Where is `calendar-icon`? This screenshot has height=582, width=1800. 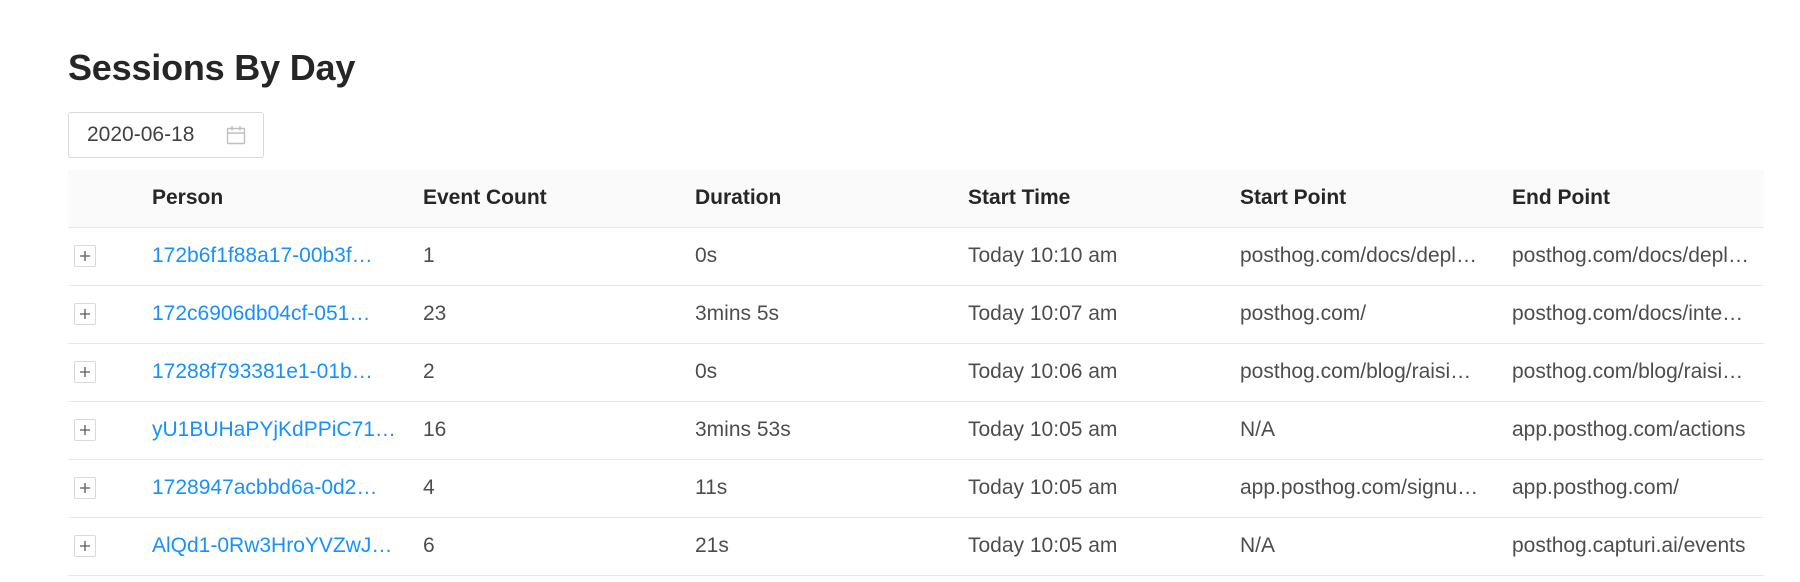 calendar-icon is located at coordinates (236, 135).